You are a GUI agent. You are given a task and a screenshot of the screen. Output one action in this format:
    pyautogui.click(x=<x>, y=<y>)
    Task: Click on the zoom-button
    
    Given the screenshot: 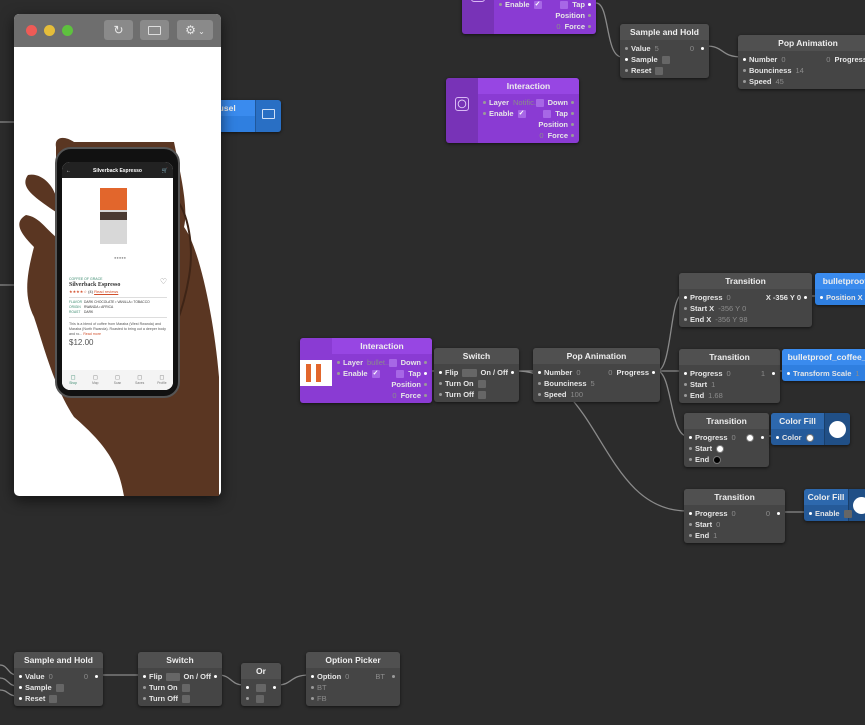 What is the action you would take?
    pyautogui.click(x=67, y=30)
    